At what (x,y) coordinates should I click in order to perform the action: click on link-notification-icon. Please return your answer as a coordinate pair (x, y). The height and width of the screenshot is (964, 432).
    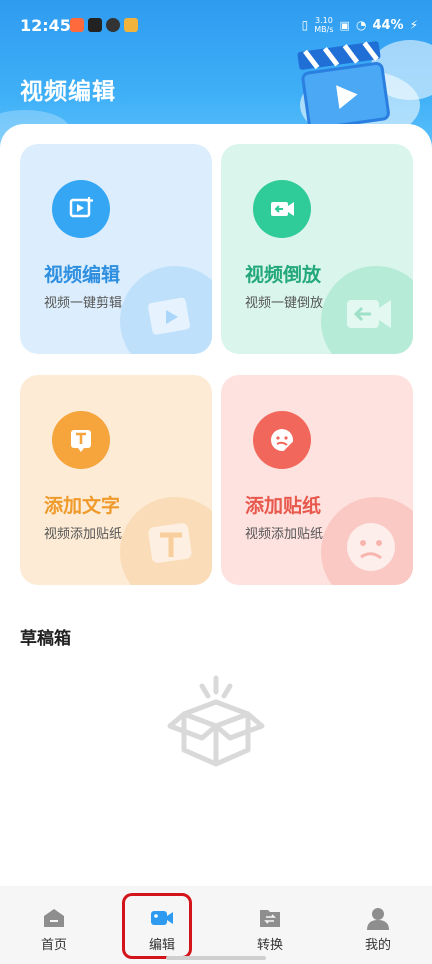
    Looking at the image, I should click on (113, 25).